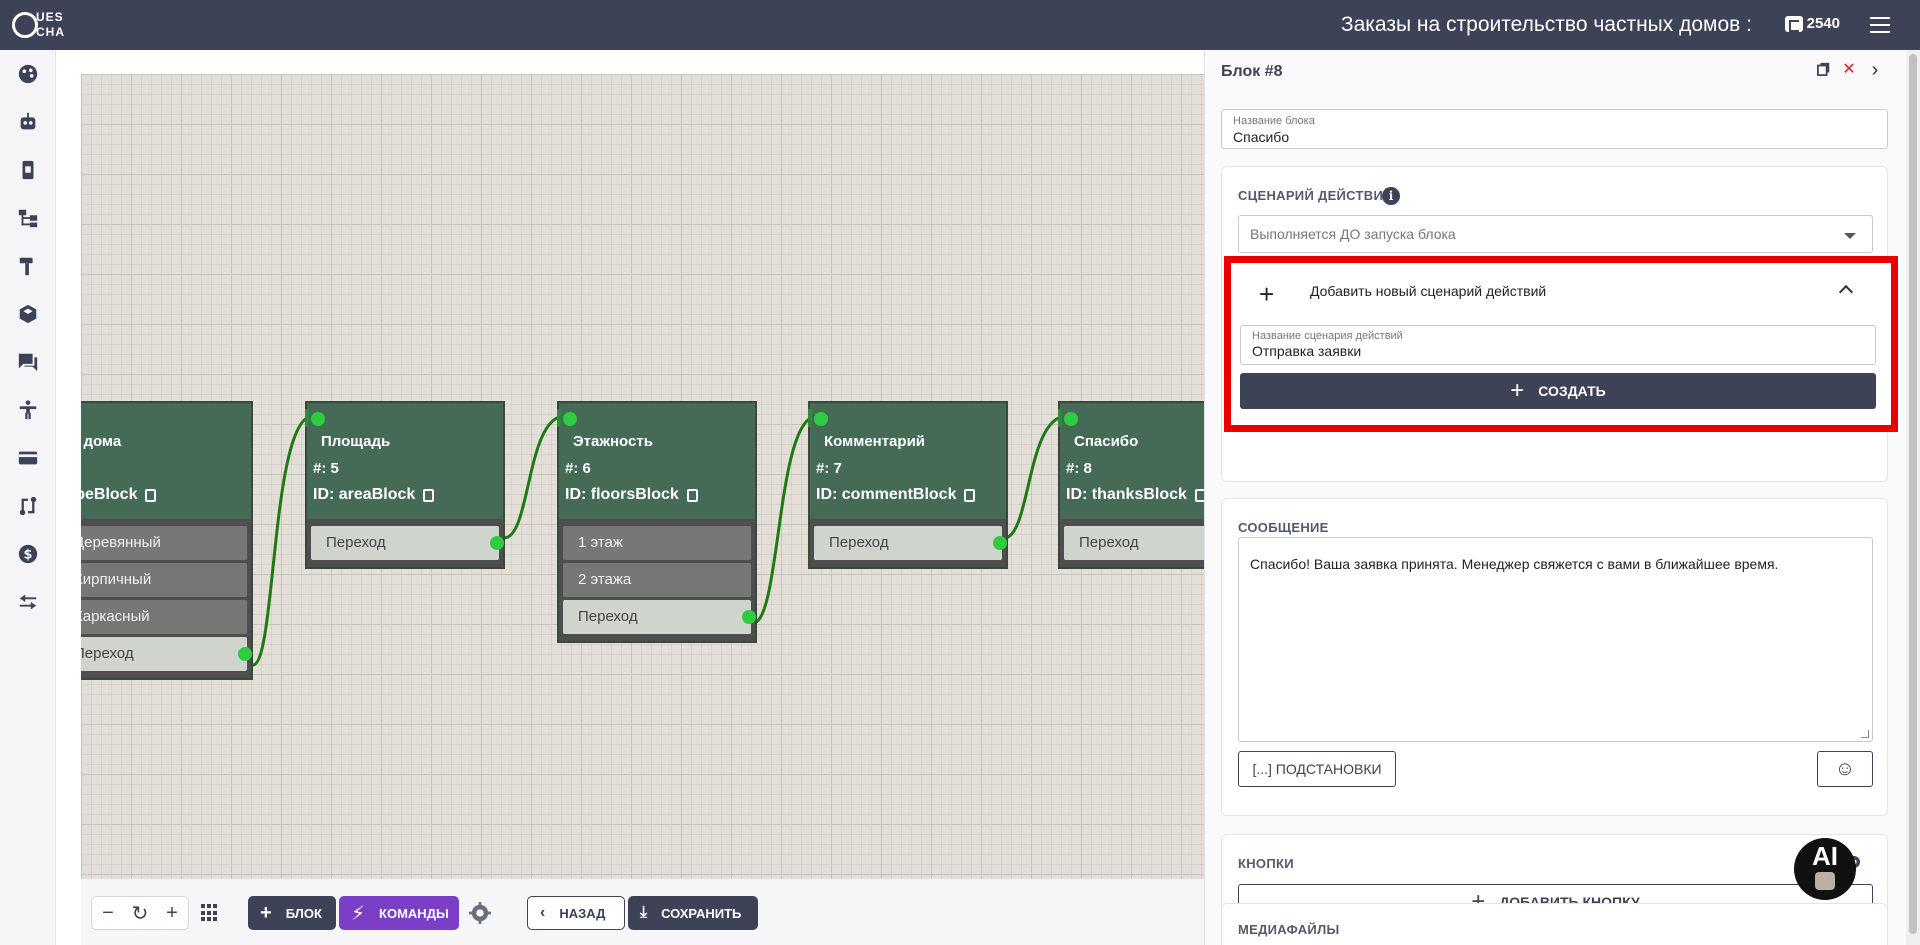 This screenshot has height=945, width=1920. What do you see at coordinates (172, 913) in the screenshot?
I see `zoom-in-button: +` at bounding box center [172, 913].